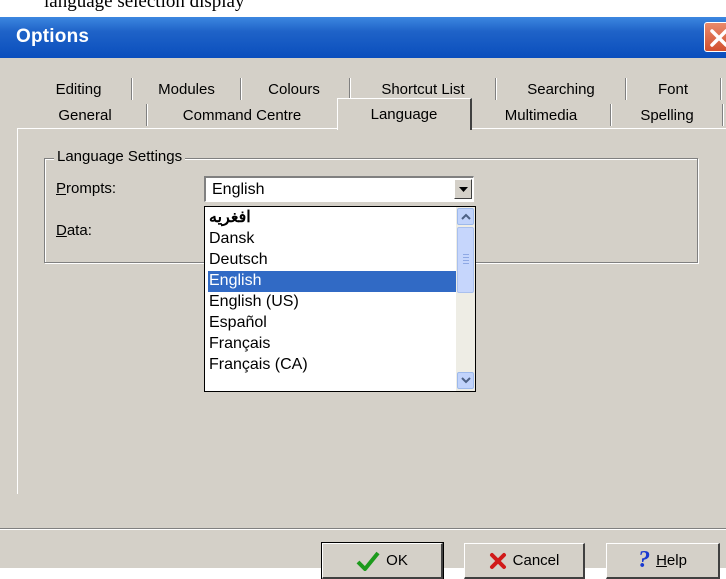  I want to click on tab-language: Language, so click(404, 114).